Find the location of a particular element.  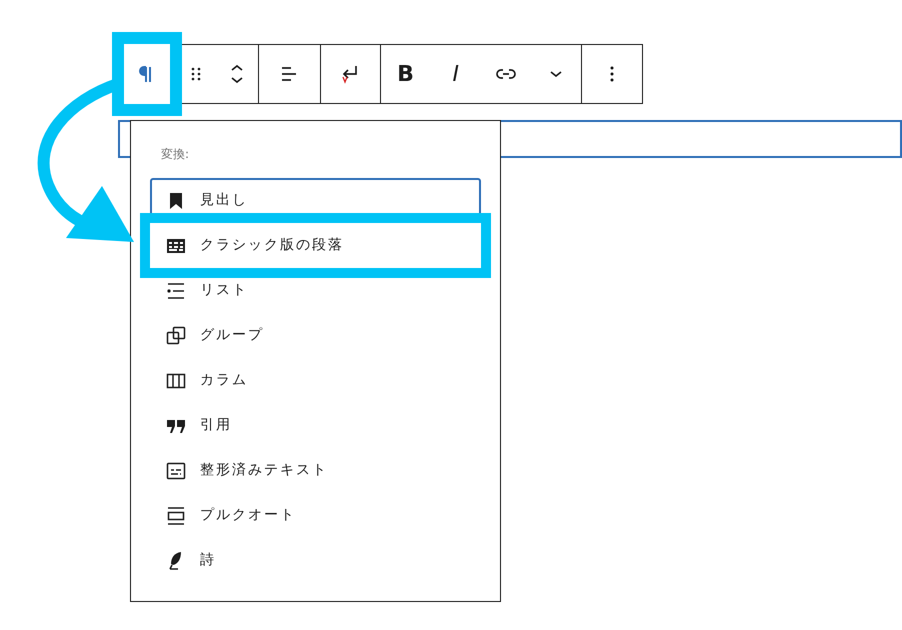

menu-item: 引用 is located at coordinates (315, 425).